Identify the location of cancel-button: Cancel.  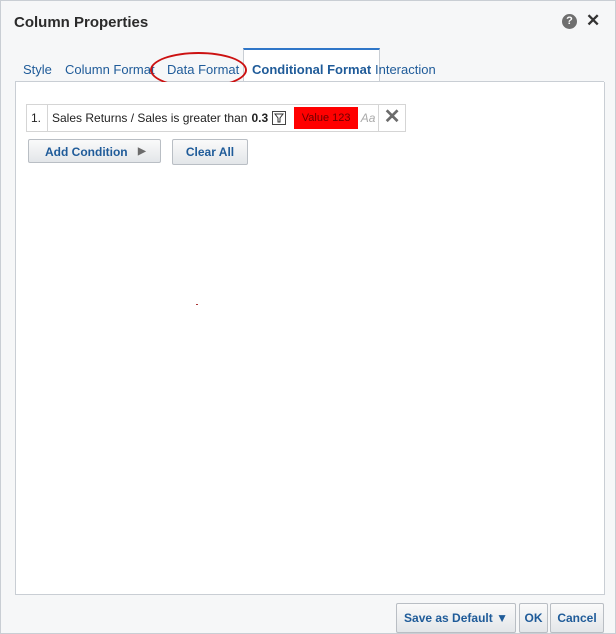
(577, 618).